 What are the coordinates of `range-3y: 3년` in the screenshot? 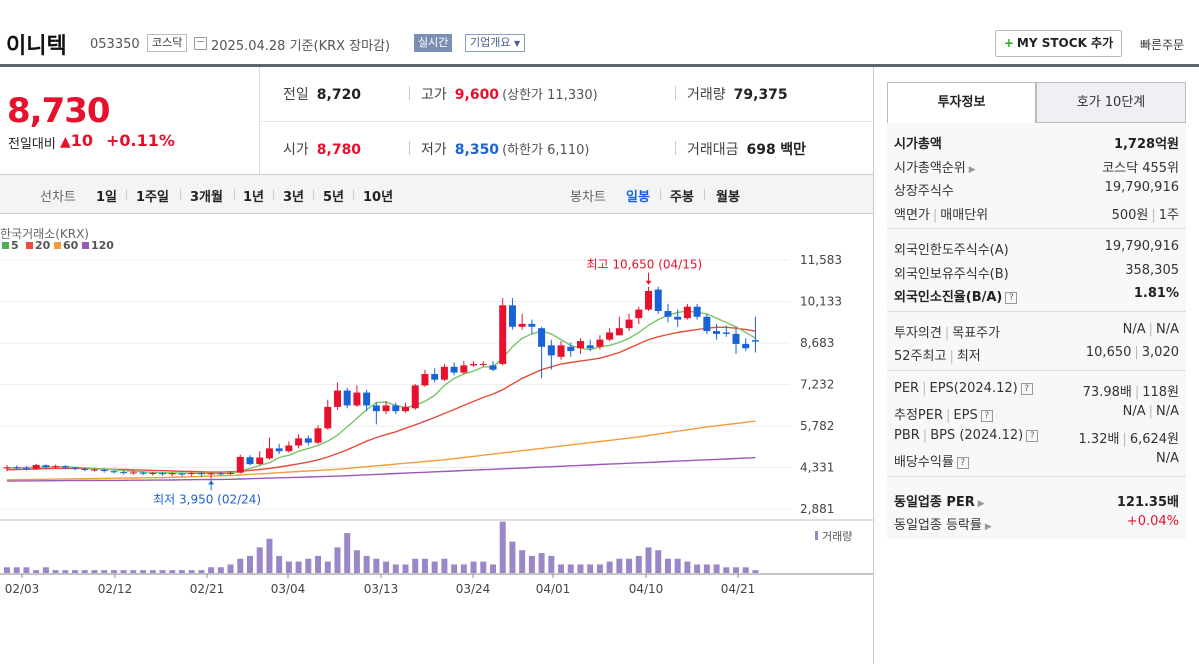 It's located at (293, 195).